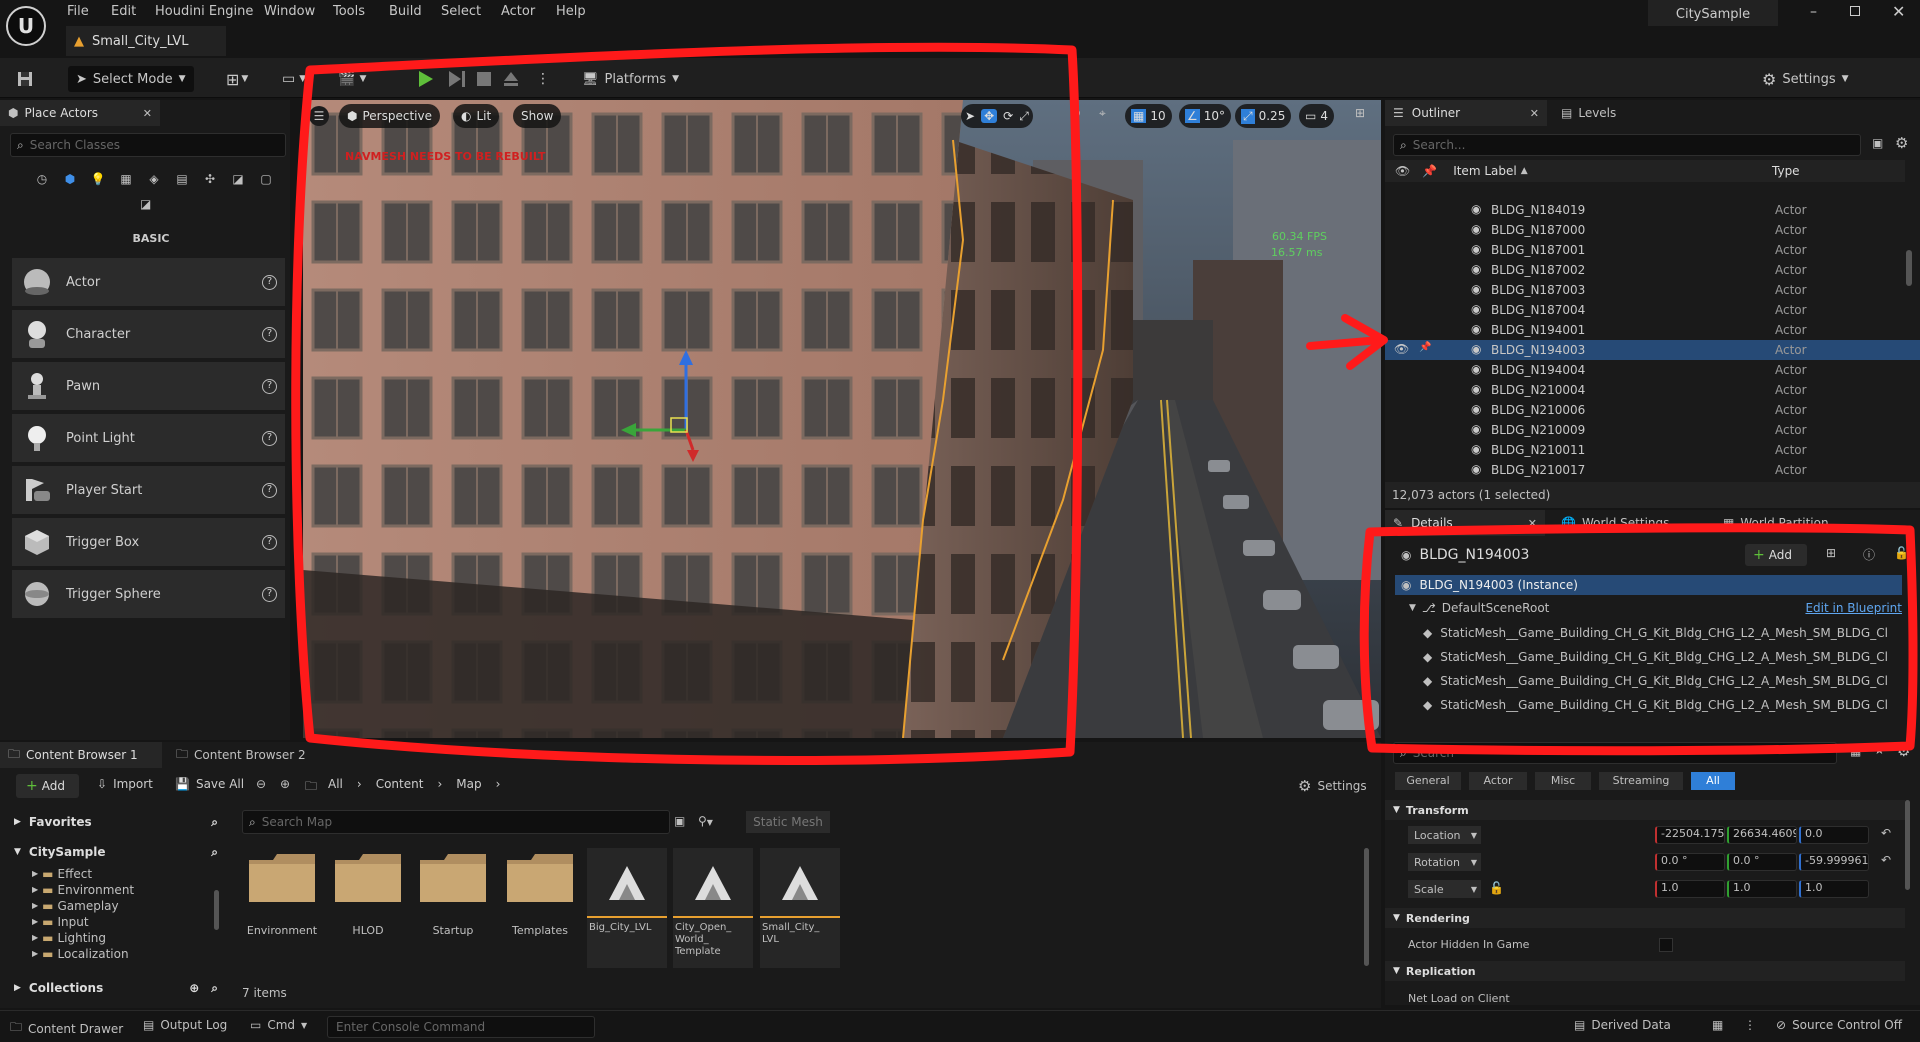 The width and height of the screenshot is (1920, 1042). What do you see at coordinates (1648, 585) in the screenshot?
I see `instance-row: ◉ BLDG_N194003 (Instance)` at bounding box center [1648, 585].